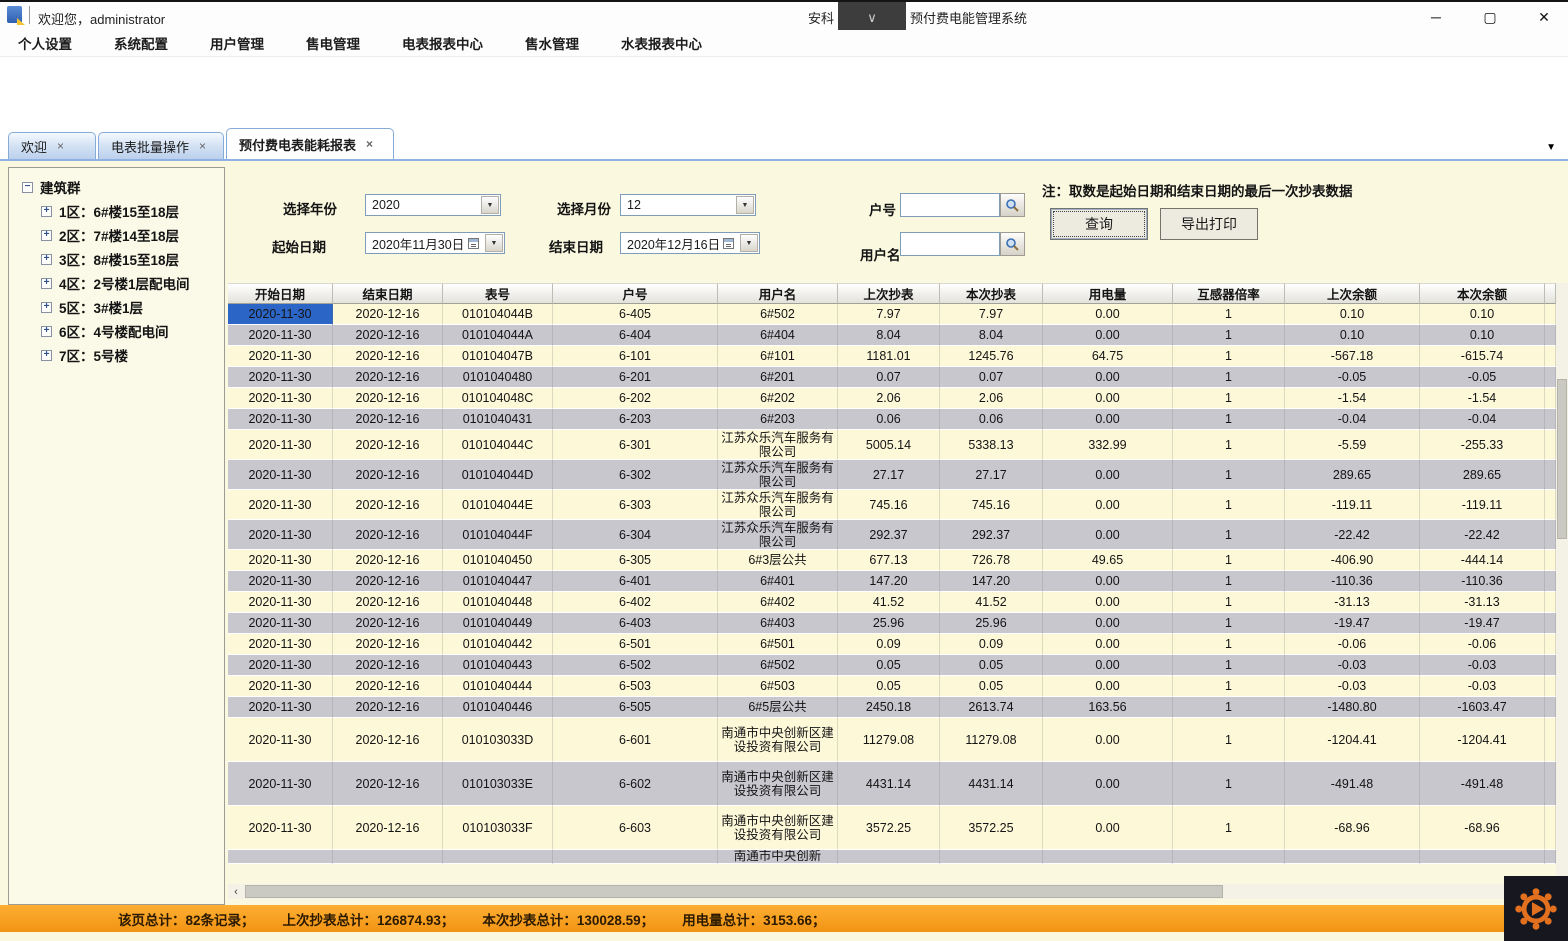 The height and width of the screenshot is (941, 1568). What do you see at coordinates (161, 145) in the screenshot?
I see `tab-1: 电表批量操作 ×` at bounding box center [161, 145].